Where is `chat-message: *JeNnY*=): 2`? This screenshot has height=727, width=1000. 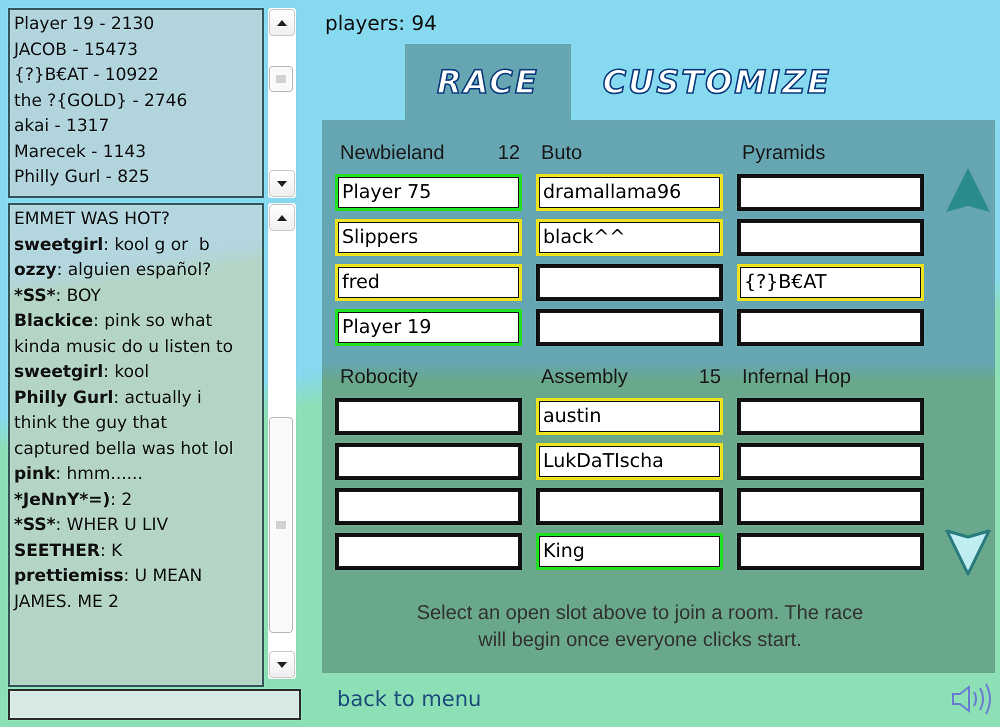
chat-message: *JeNnY*=): 2 is located at coordinates (74, 500).